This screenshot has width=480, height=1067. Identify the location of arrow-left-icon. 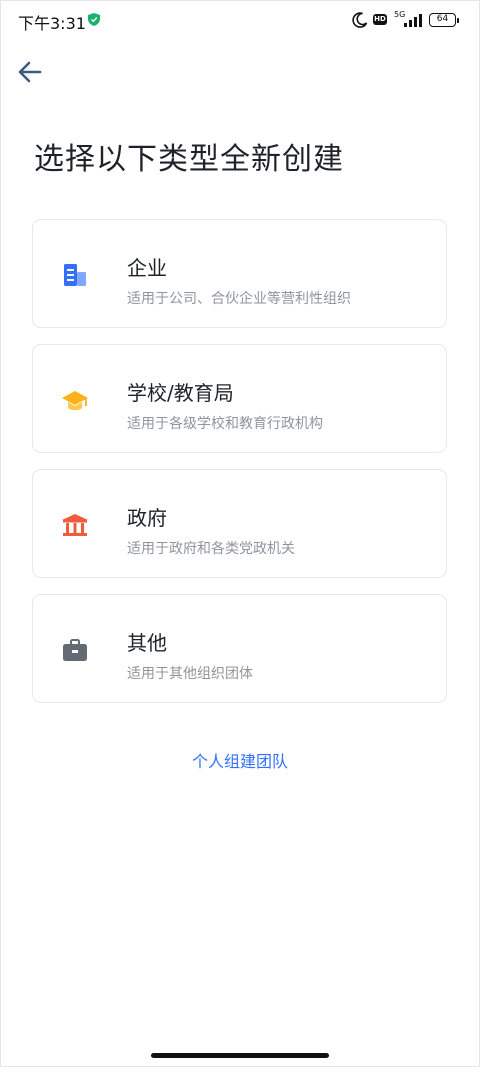
(30, 72).